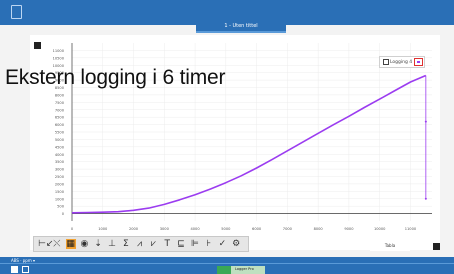  Describe the element at coordinates (60, 155) in the screenshot. I see `y-tick-label: 4000` at that location.